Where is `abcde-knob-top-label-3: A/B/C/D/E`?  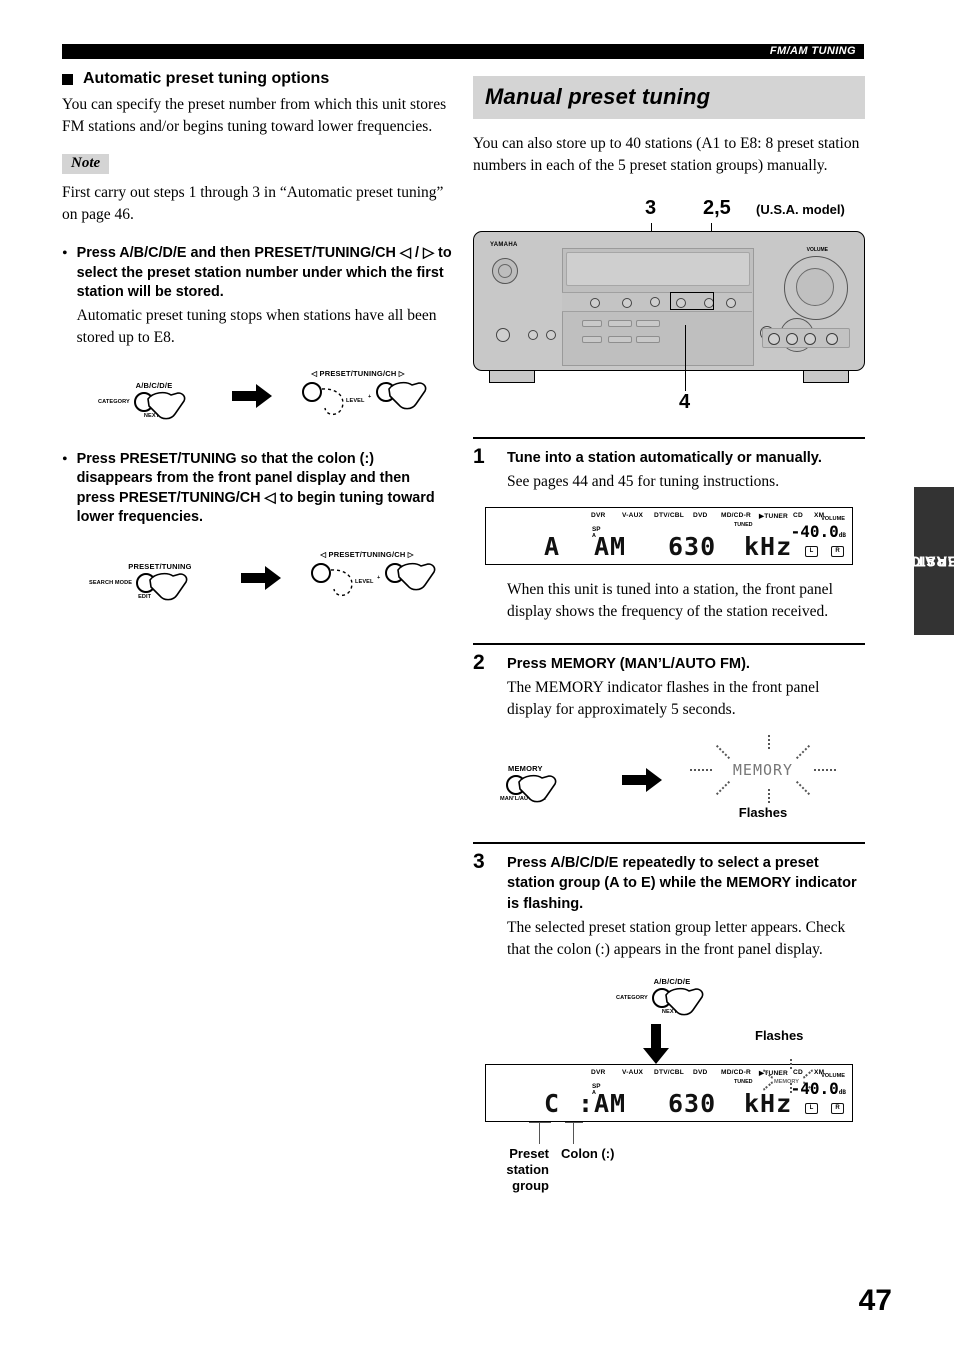
abcde-knob-top-label-3: A/B/C/D/E is located at coordinates (672, 981).